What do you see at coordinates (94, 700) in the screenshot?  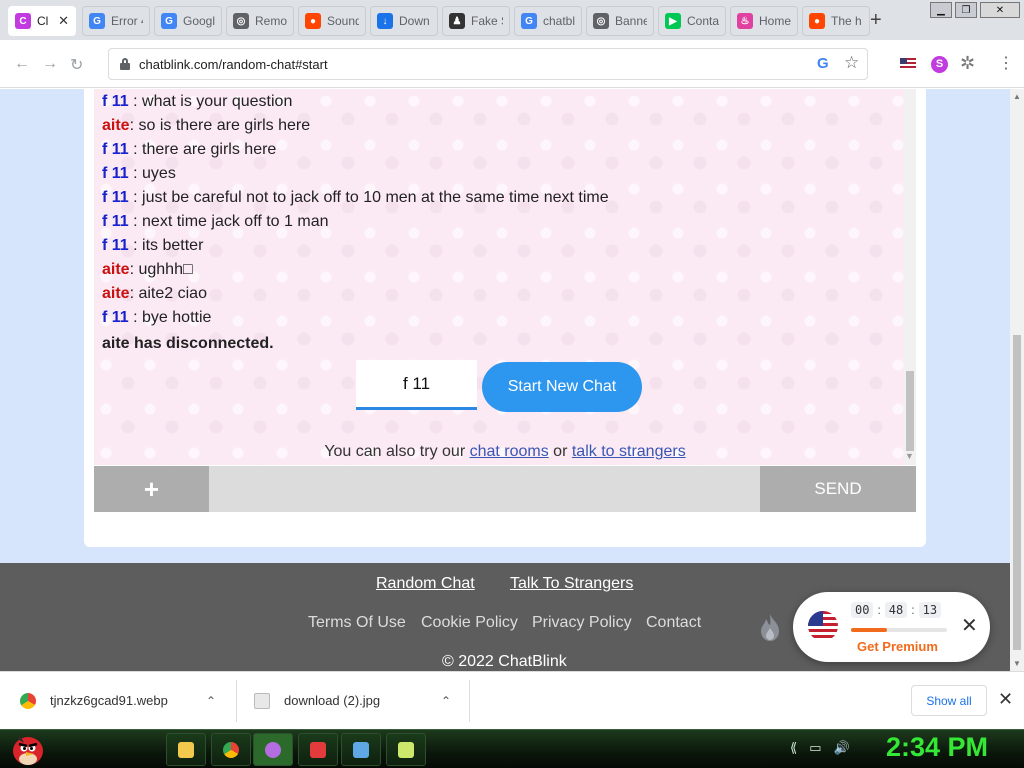 I see `download-item: tjnzkz6gcad91.webp` at bounding box center [94, 700].